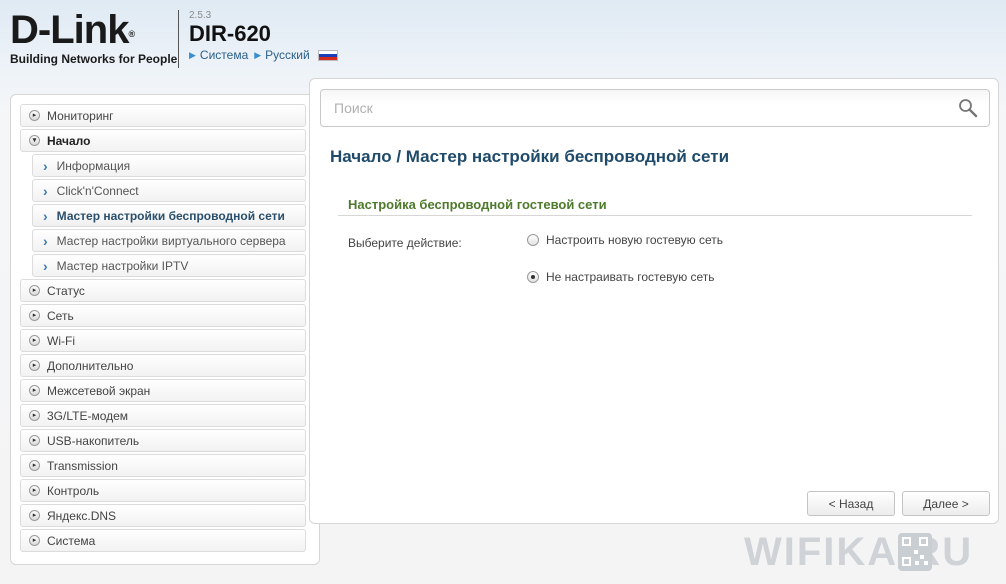 This screenshot has width=1006, height=584. I want to click on device-model: DIR-620, so click(230, 33).